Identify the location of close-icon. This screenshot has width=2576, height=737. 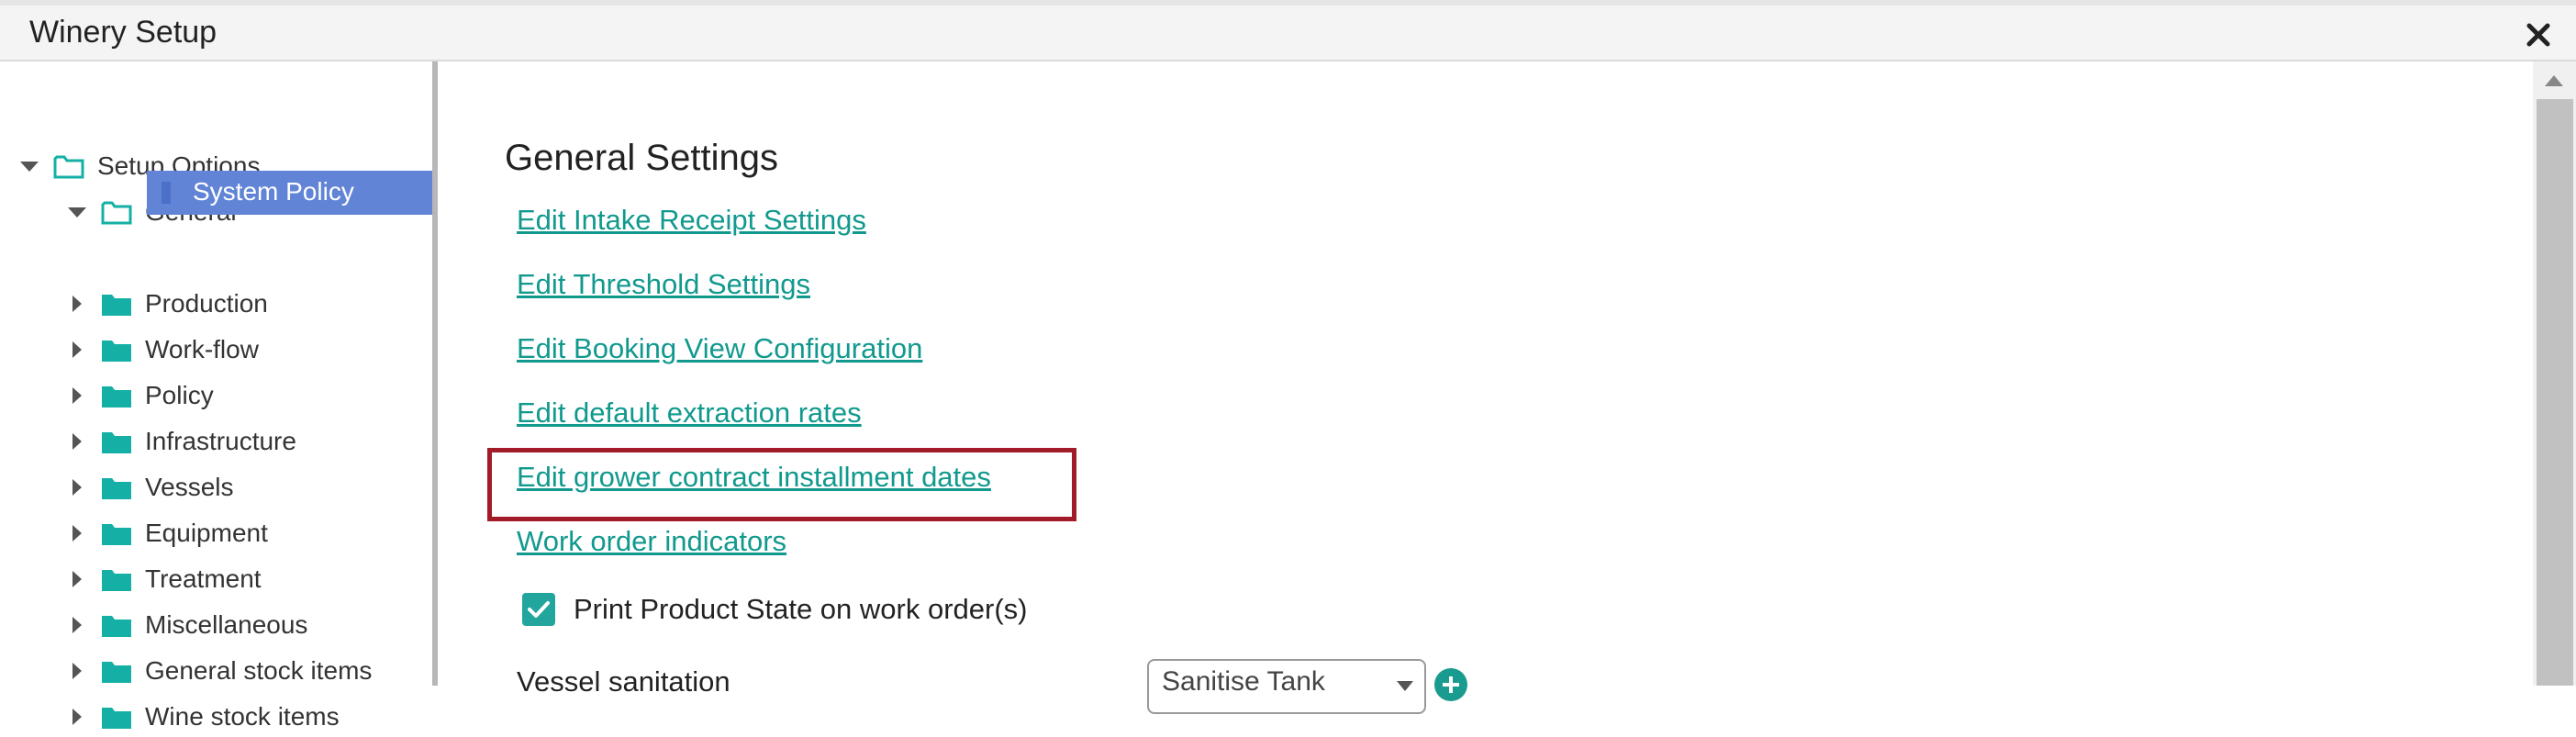
(2538, 35).